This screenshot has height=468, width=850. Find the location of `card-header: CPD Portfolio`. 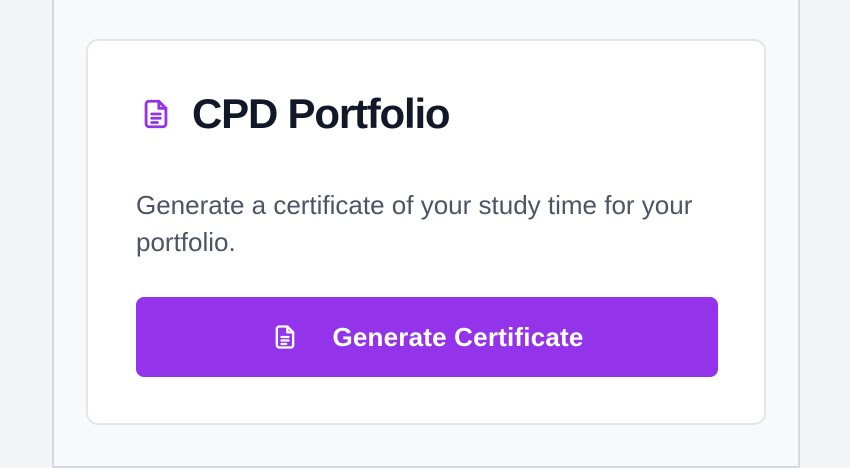

card-header: CPD Portfolio is located at coordinates (294, 114).